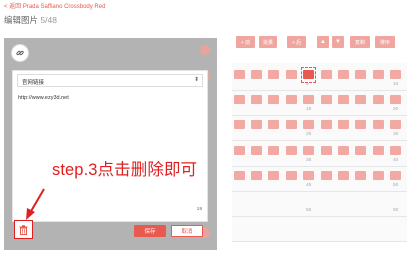 The height and width of the screenshot is (262, 415). I want to click on frame-number: 40, so click(396, 160).